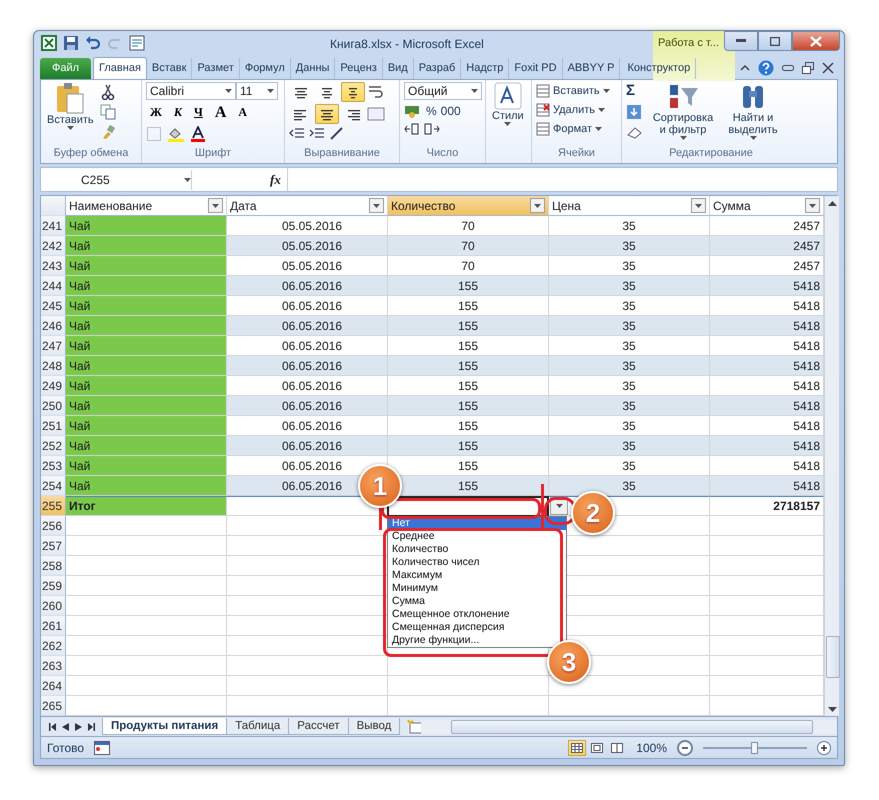  What do you see at coordinates (53, 286) in the screenshot?
I see `row-header: 244` at bounding box center [53, 286].